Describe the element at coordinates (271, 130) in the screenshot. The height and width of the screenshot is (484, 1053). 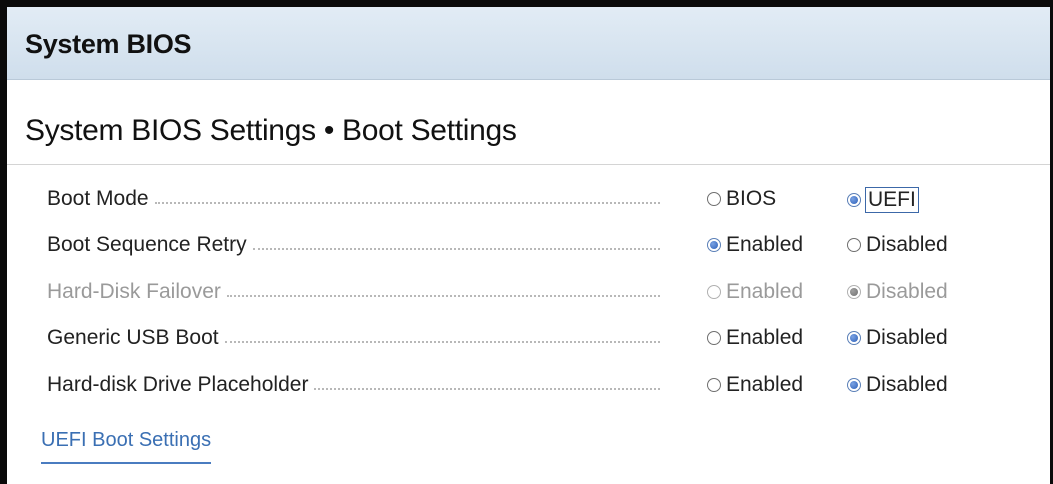
I see `page-title: System BIOS Settings • Boot Settings` at that location.